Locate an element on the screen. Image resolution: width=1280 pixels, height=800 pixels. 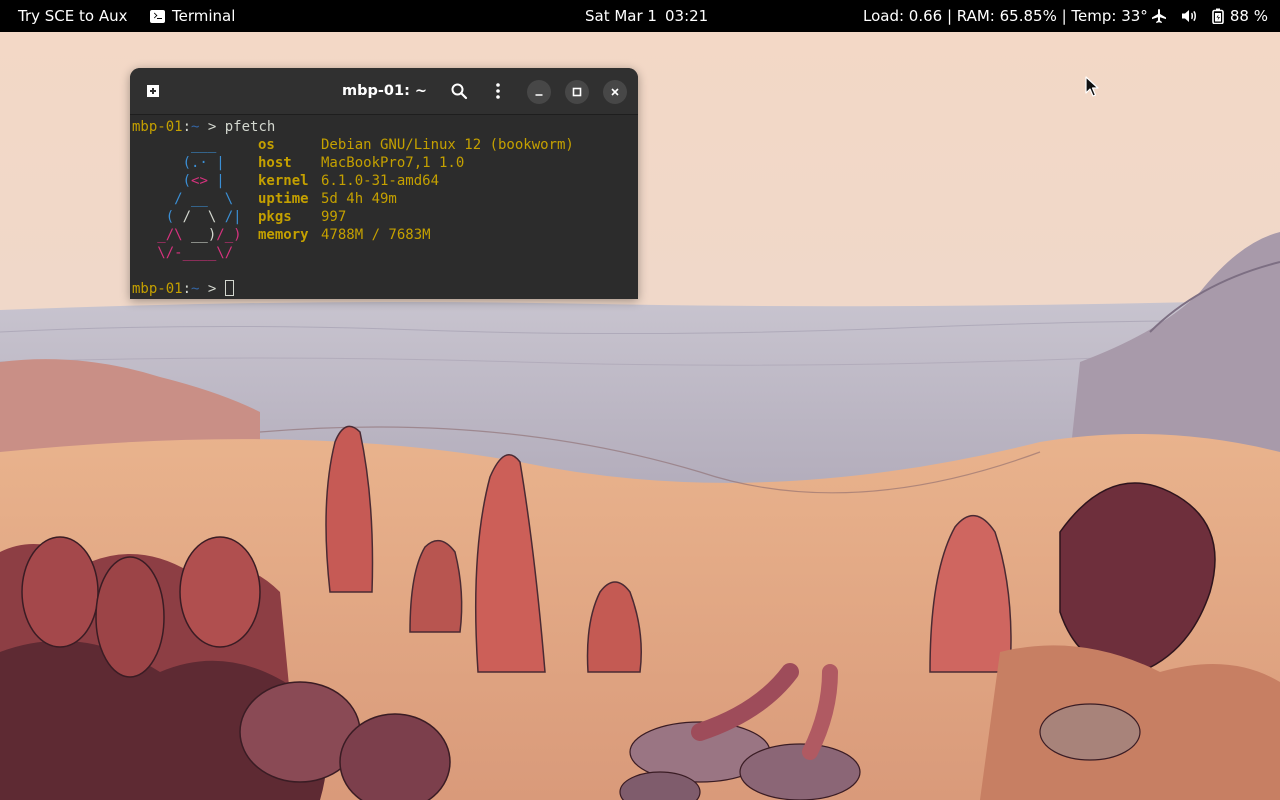
text-cursor is located at coordinates (229, 288).